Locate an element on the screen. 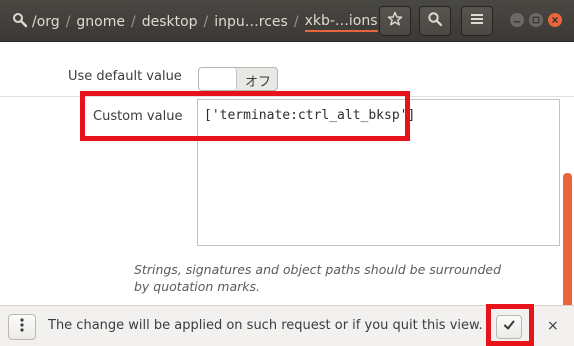  breadcrumb-xkb-options: xkb-…ions is located at coordinates (341, 22).